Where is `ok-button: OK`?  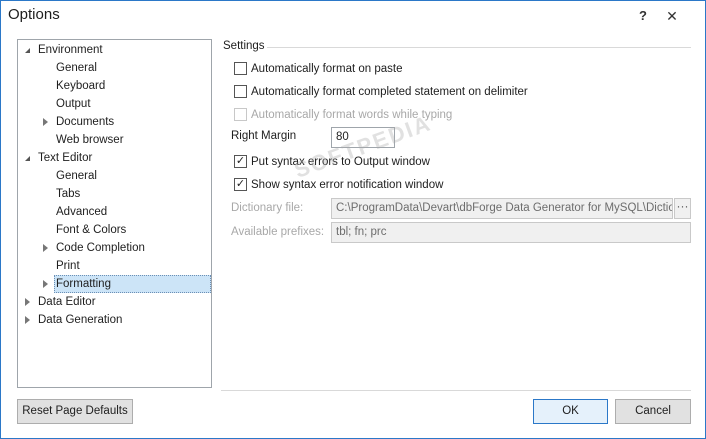
ok-button: OK is located at coordinates (570, 411).